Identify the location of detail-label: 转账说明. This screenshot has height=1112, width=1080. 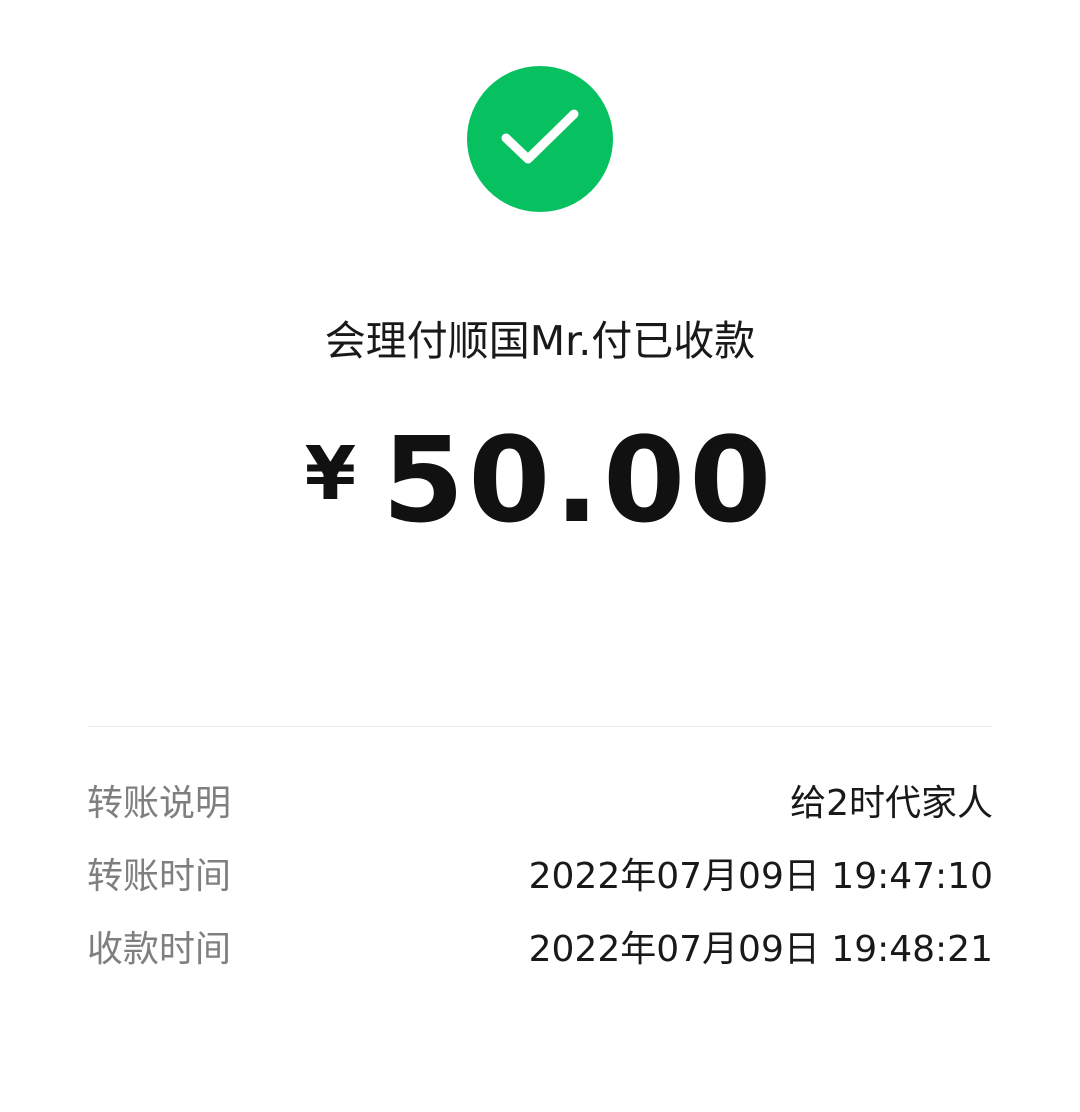
(159, 803).